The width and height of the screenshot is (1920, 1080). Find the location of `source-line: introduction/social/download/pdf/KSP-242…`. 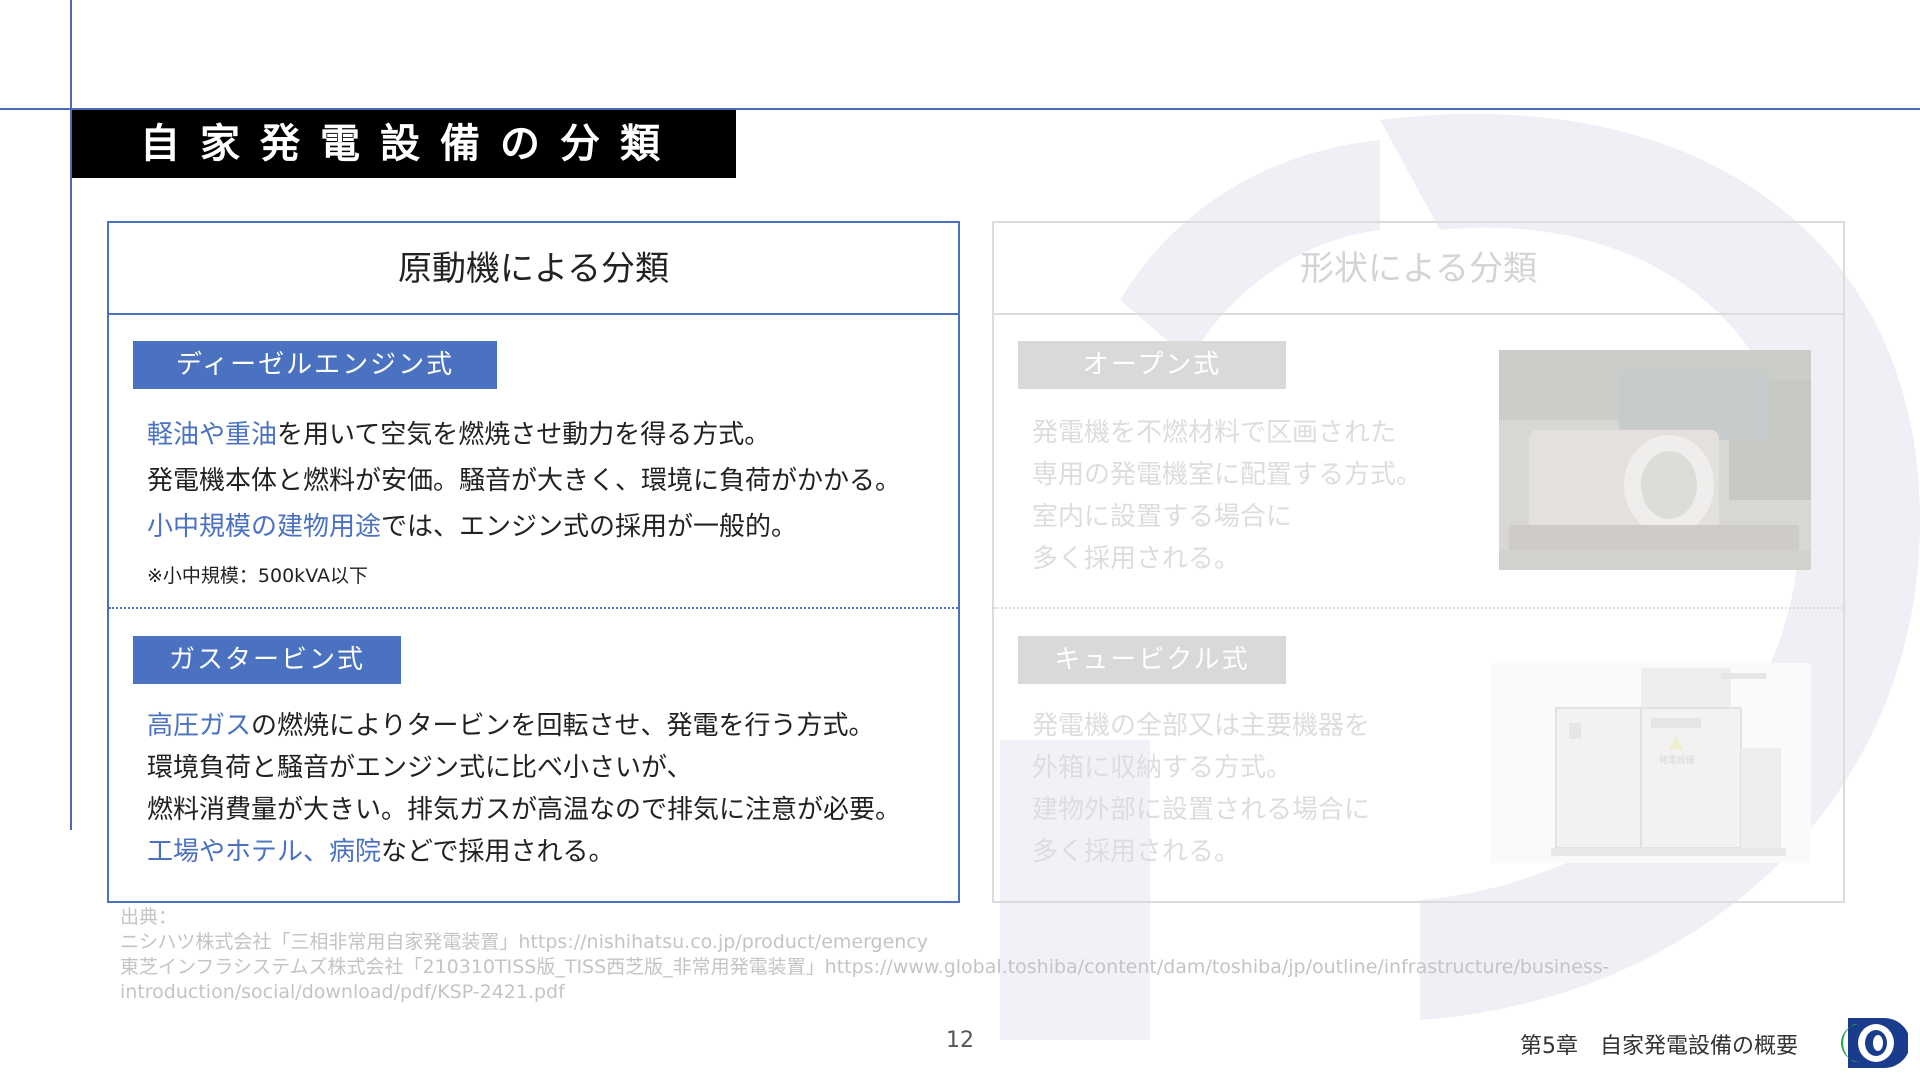

source-line: introduction/social/download/pdf/KSP-242… is located at coordinates (342, 992).